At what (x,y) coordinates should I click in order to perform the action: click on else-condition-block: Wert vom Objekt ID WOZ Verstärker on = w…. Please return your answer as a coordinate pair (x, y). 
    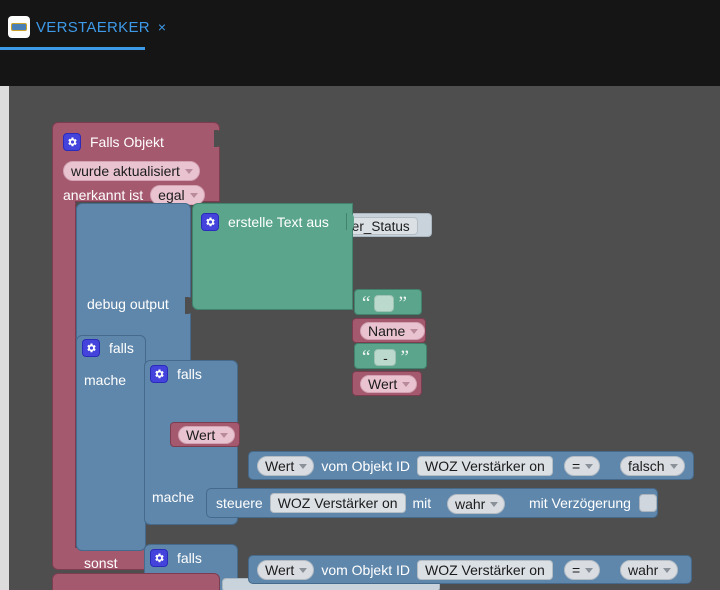
    Looking at the image, I should click on (470, 569).